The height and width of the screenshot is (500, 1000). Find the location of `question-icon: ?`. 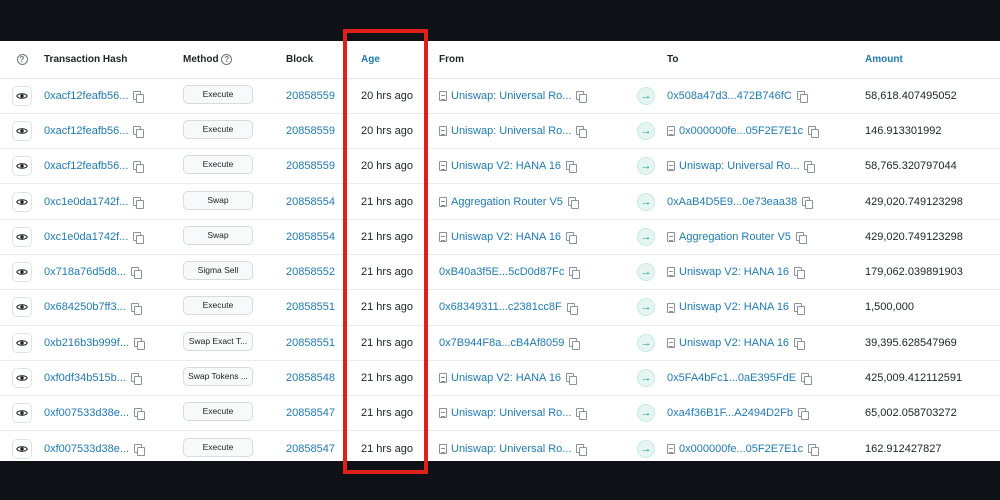

question-icon: ? is located at coordinates (227, 59).